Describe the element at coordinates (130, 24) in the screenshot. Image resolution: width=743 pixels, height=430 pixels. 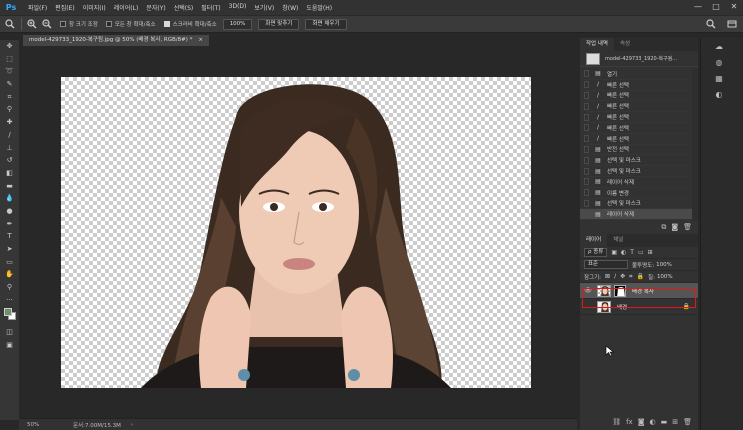
I see `zoom-all-windows-check: 모든 창 확대/축소` at that location.